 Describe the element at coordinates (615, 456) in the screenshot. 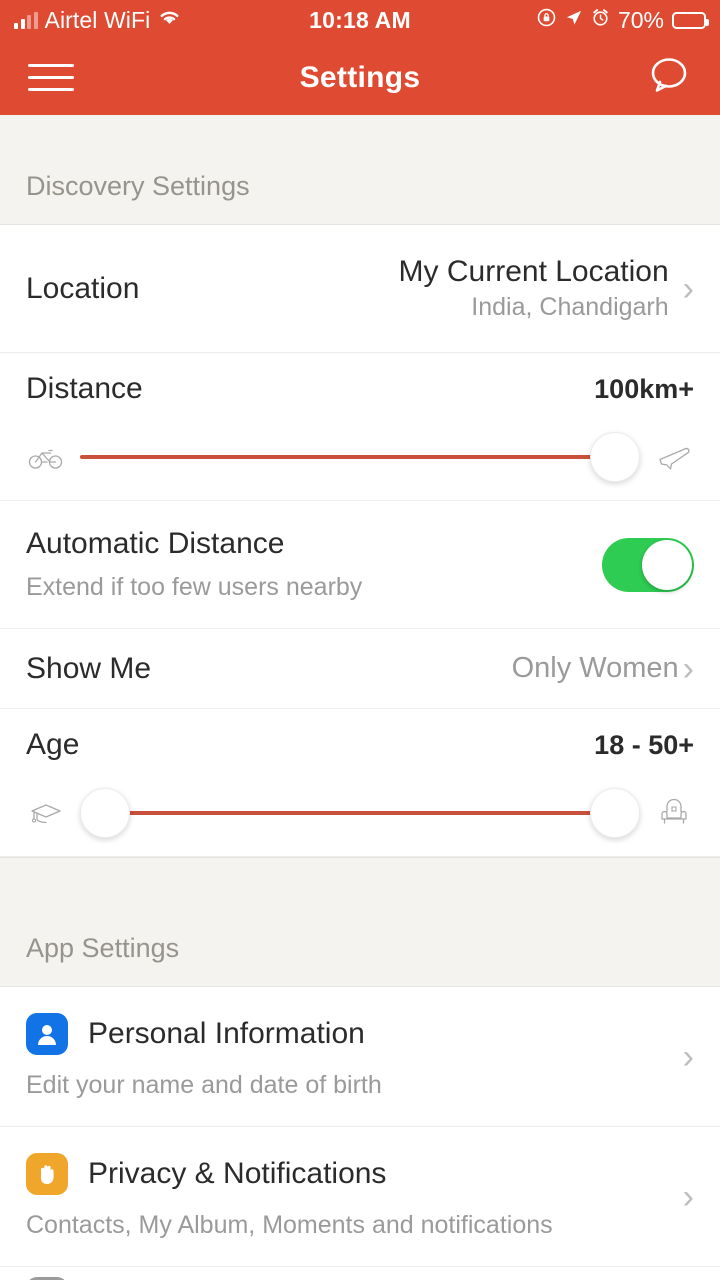

I see `distance-slider-thumb` at that location.